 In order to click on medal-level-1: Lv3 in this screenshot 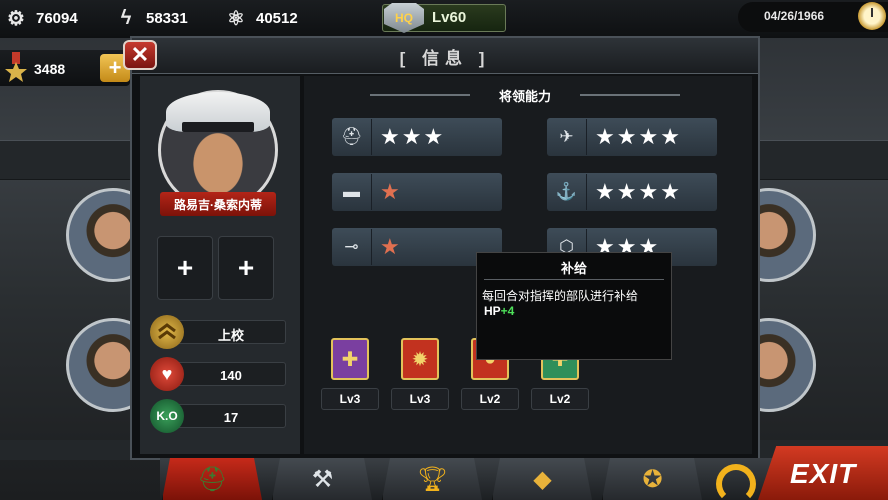, I will do `click(350, 399)`.